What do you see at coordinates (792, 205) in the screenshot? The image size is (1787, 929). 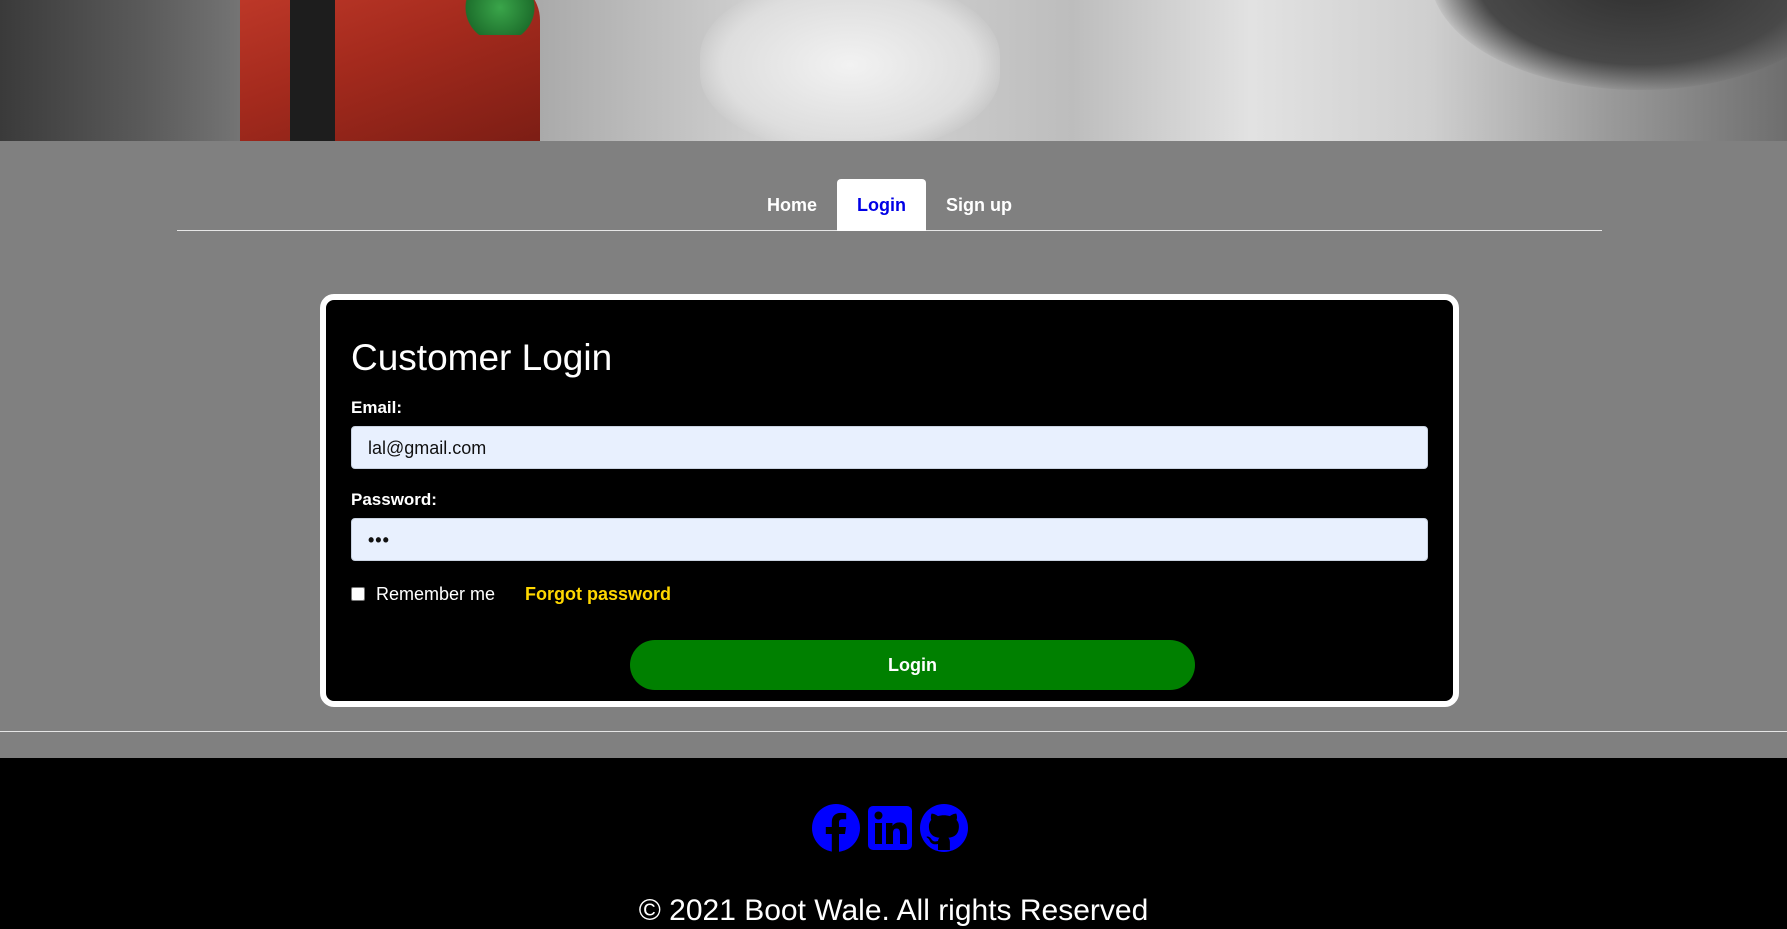 I see `tab-home: Home` at bounding box center [792, 205].